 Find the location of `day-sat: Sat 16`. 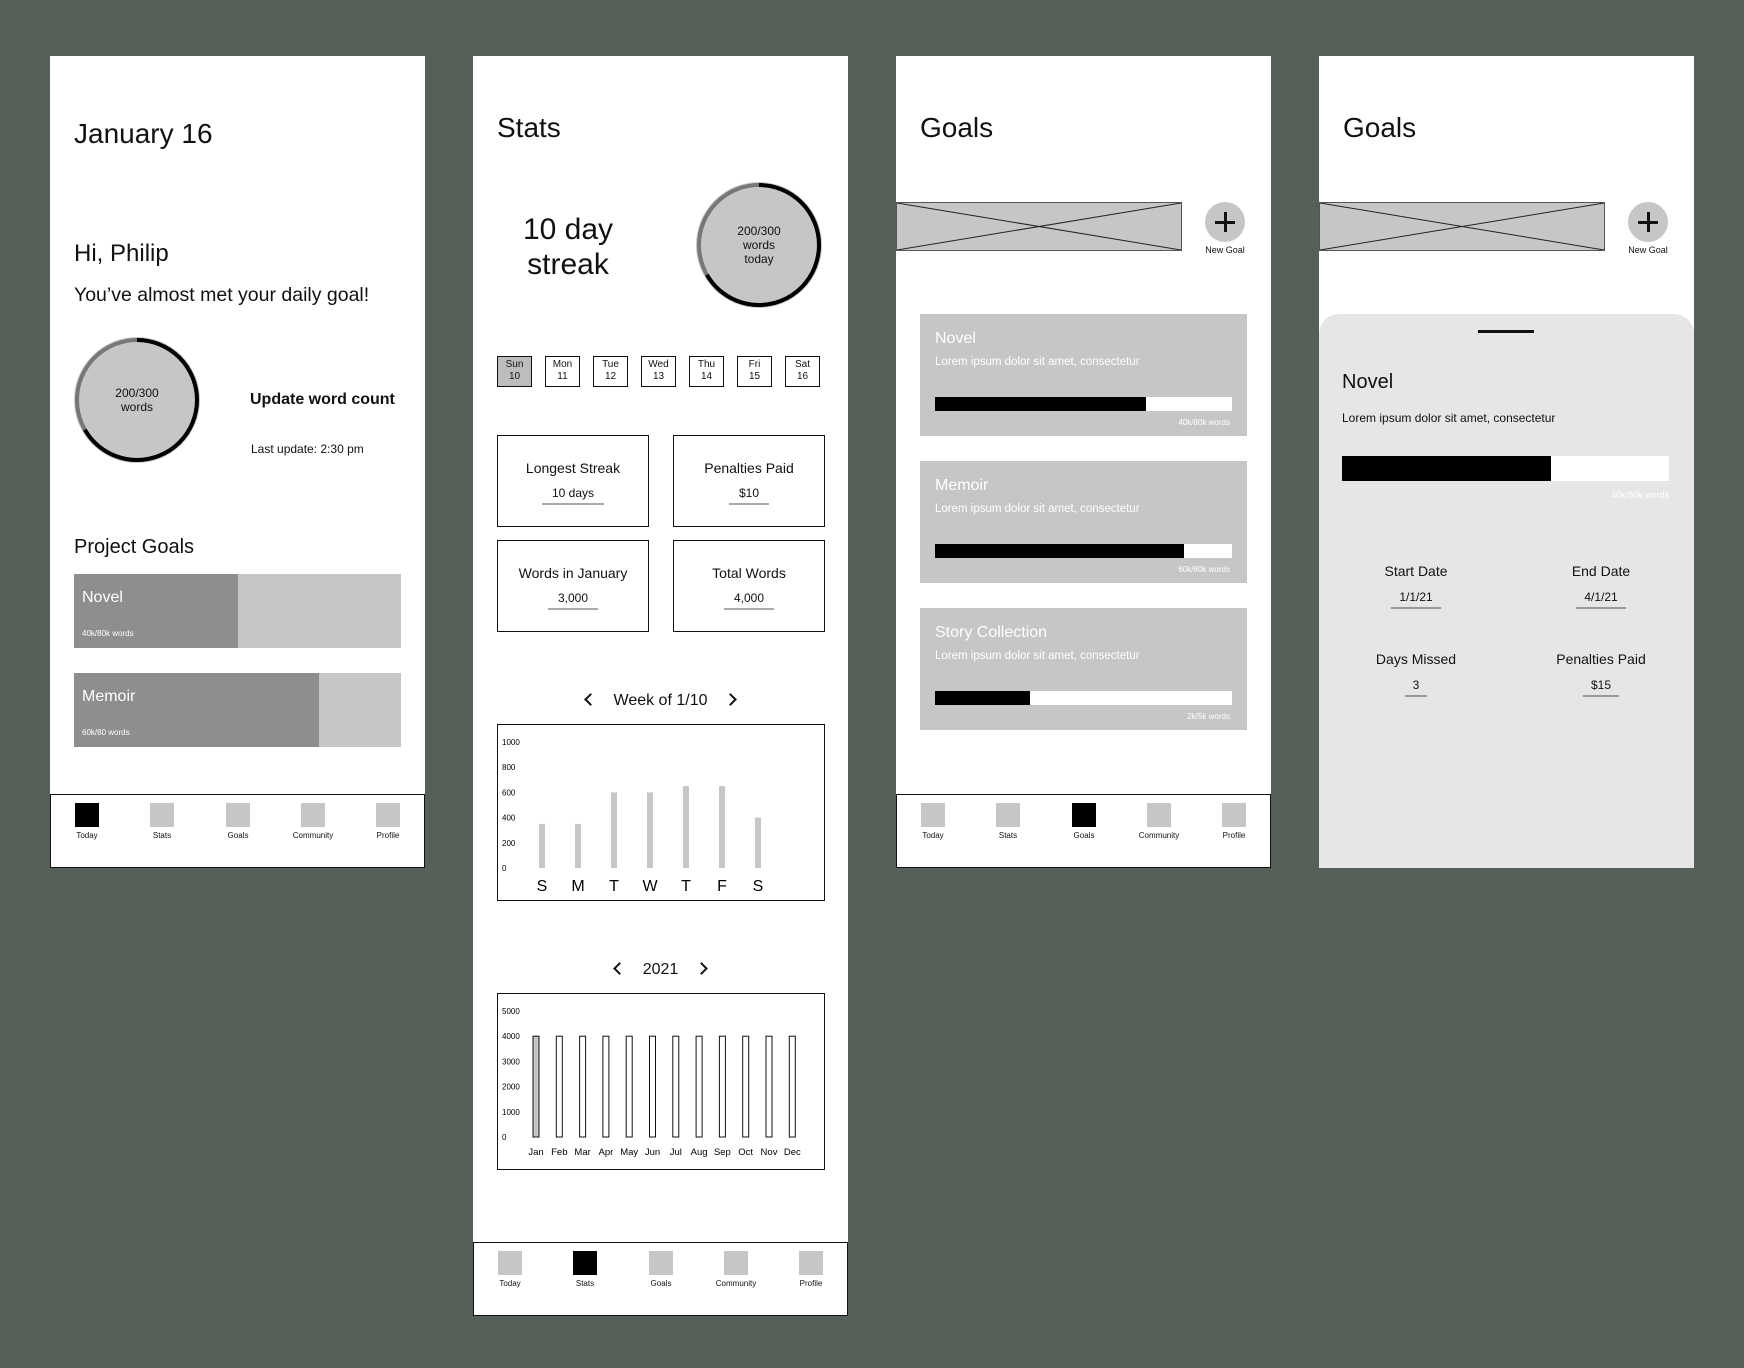

day-sat: Sat 16 is located at coordinates (802, 371).